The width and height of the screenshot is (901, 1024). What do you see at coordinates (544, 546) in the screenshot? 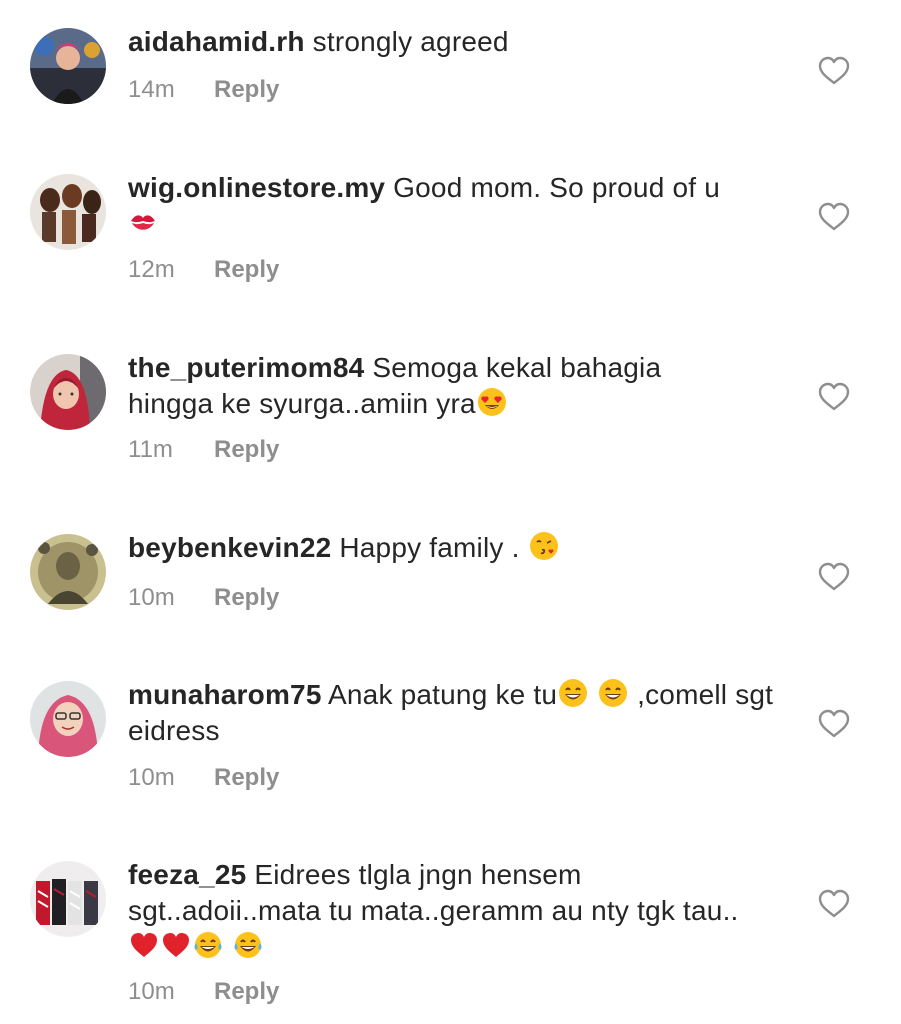
I see `face-blowing-kiss-icon` at bounding box center [544, 546].